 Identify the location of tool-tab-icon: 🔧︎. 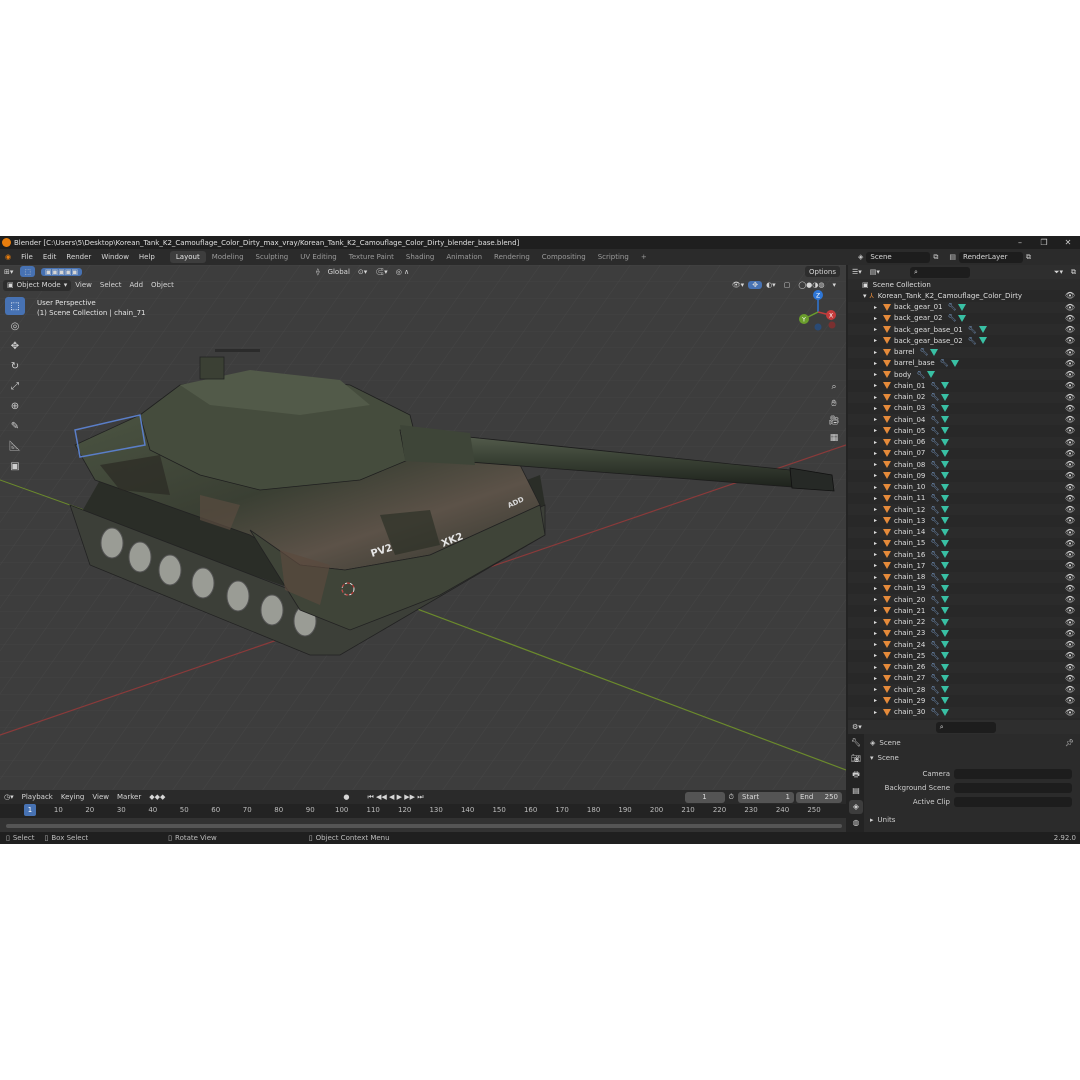
(856, 743).